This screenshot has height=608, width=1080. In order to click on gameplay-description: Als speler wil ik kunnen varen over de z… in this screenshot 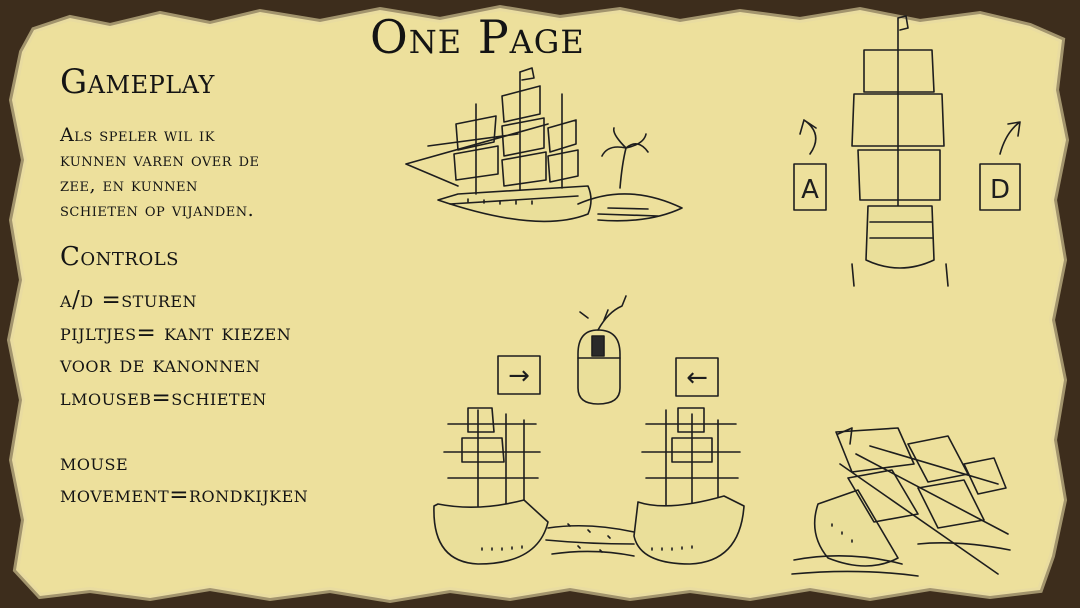, I will do `click(210, 173)`.